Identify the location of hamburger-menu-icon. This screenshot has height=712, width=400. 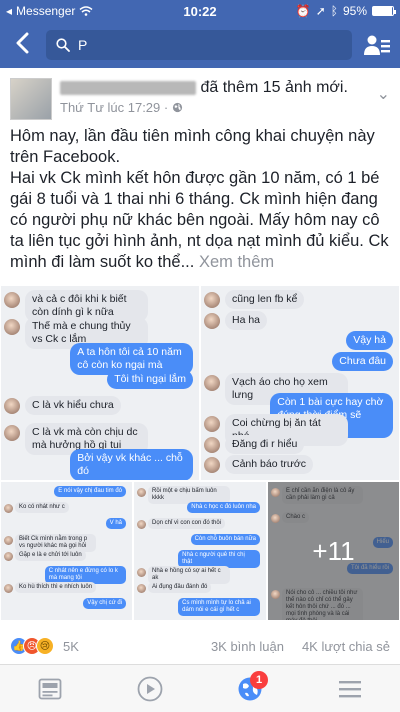
(350, 688).